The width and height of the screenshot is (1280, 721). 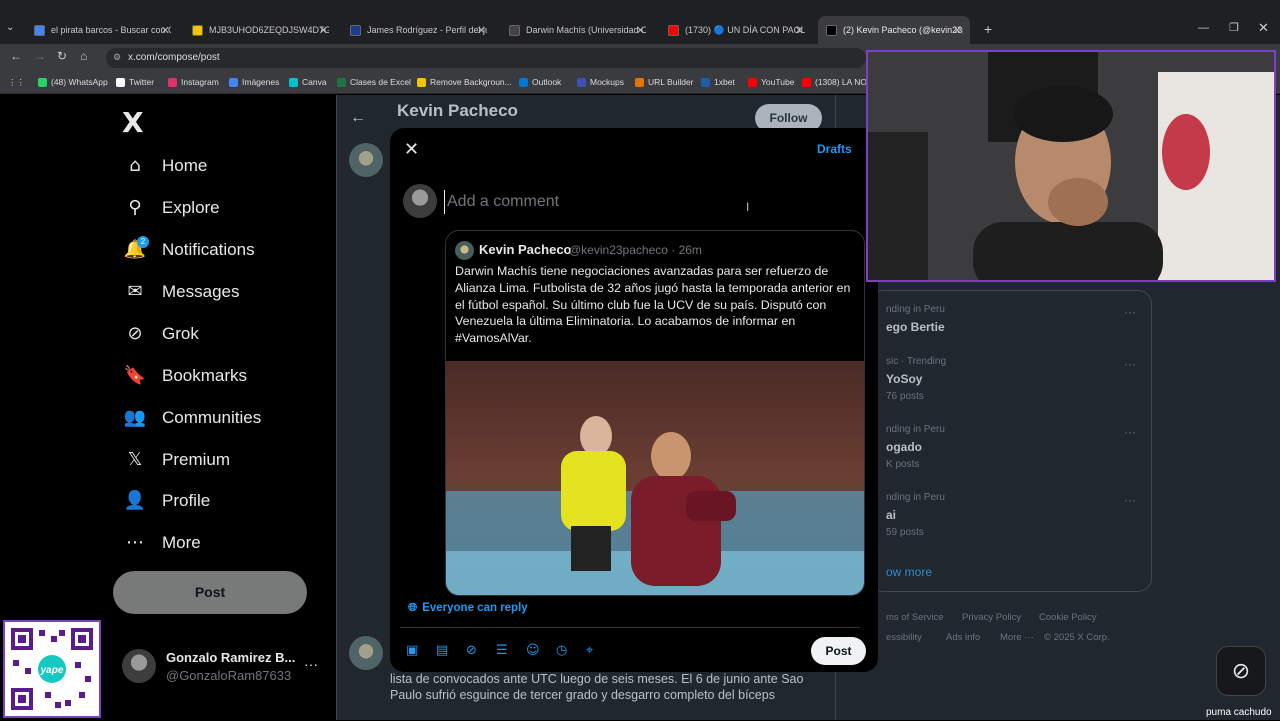 I want to click on account-avatar, so click(x=139, y=666).